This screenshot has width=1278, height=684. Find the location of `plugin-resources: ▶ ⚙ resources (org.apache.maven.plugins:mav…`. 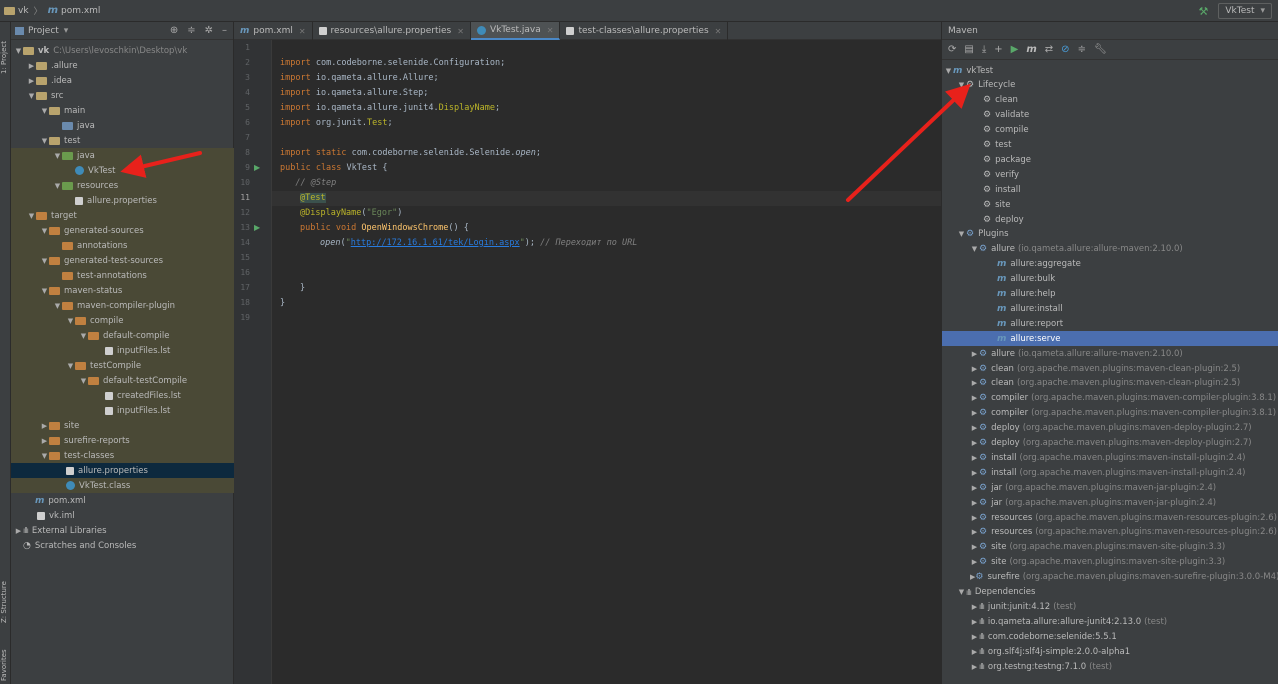

plugin-resources: ▶ ⚙ resources (org.apache.maven.plugins:mav… is located at coordinates (1110, 517).